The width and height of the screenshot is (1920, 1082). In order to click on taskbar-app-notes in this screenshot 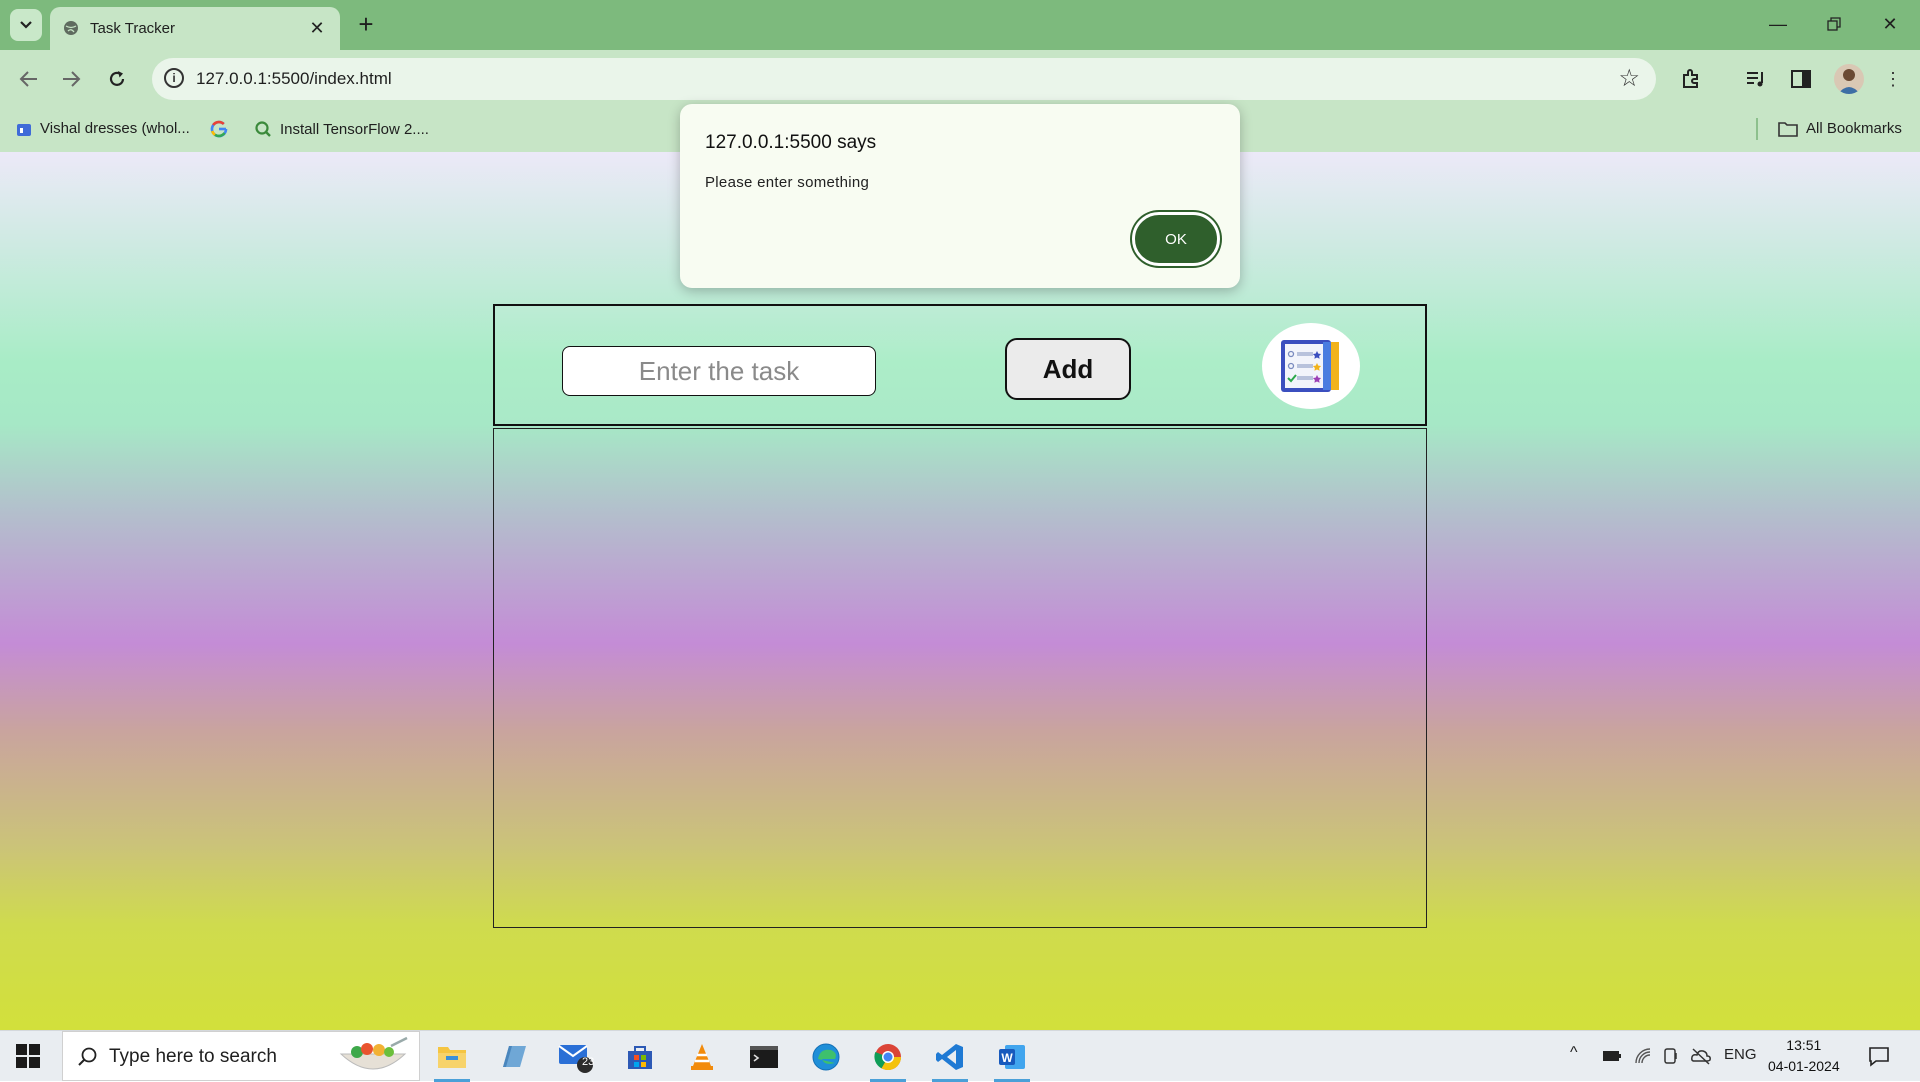, I will do `click(514, 1057)`.